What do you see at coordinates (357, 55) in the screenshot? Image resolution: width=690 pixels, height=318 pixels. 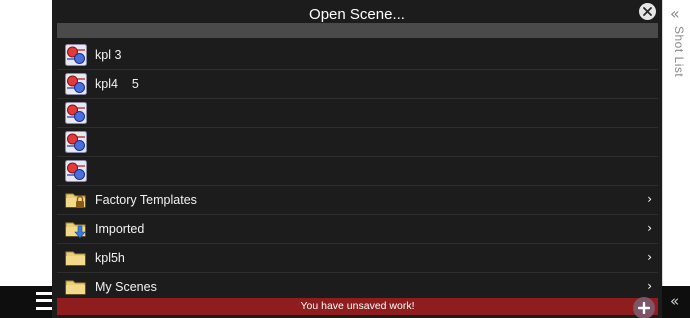 I see `scene-item: kpl 3` at bounding box center [357, 55].